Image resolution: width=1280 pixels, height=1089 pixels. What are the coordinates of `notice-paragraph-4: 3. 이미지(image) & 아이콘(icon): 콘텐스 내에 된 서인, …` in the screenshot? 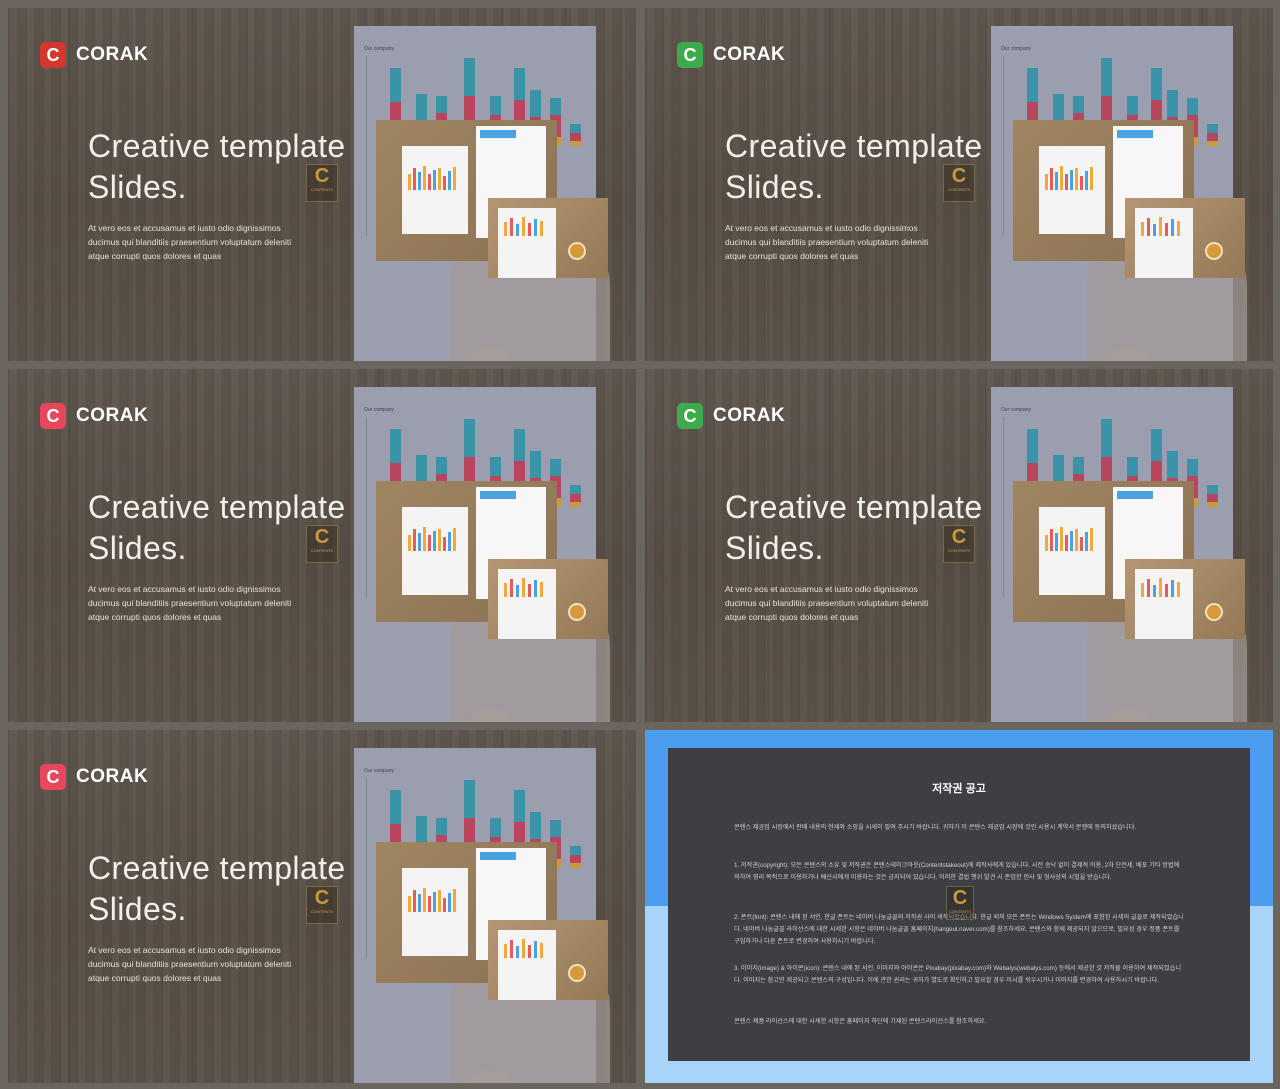 It's located at (958, 974).